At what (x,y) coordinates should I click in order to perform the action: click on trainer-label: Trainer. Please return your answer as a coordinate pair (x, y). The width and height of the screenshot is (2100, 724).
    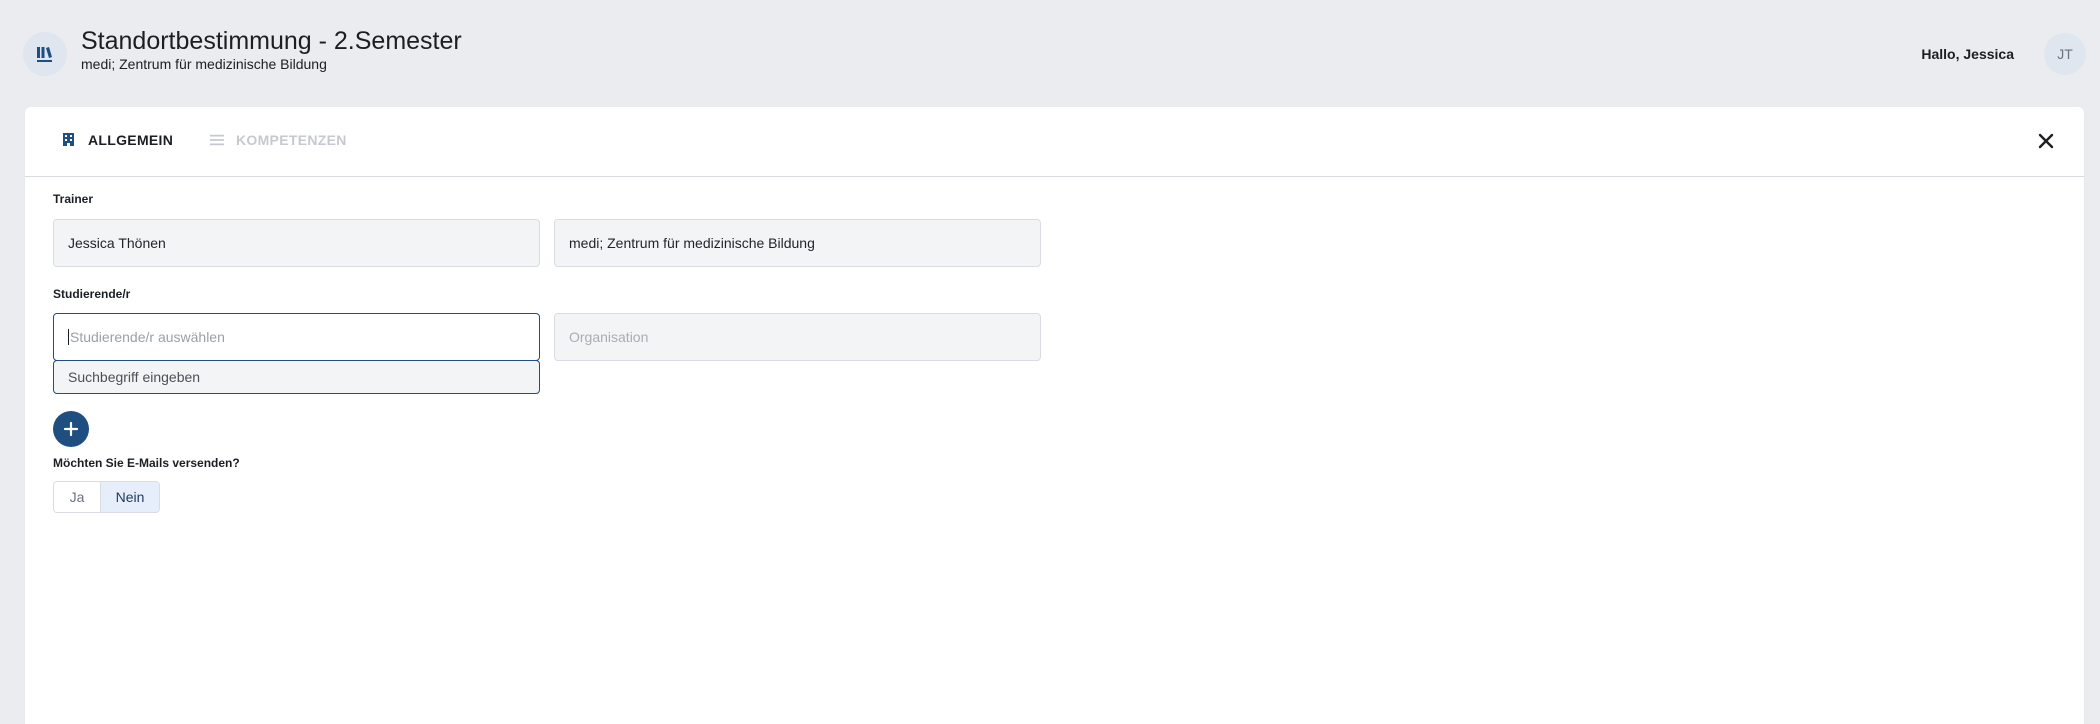
    Looking at the image, I should click on (73, 199).